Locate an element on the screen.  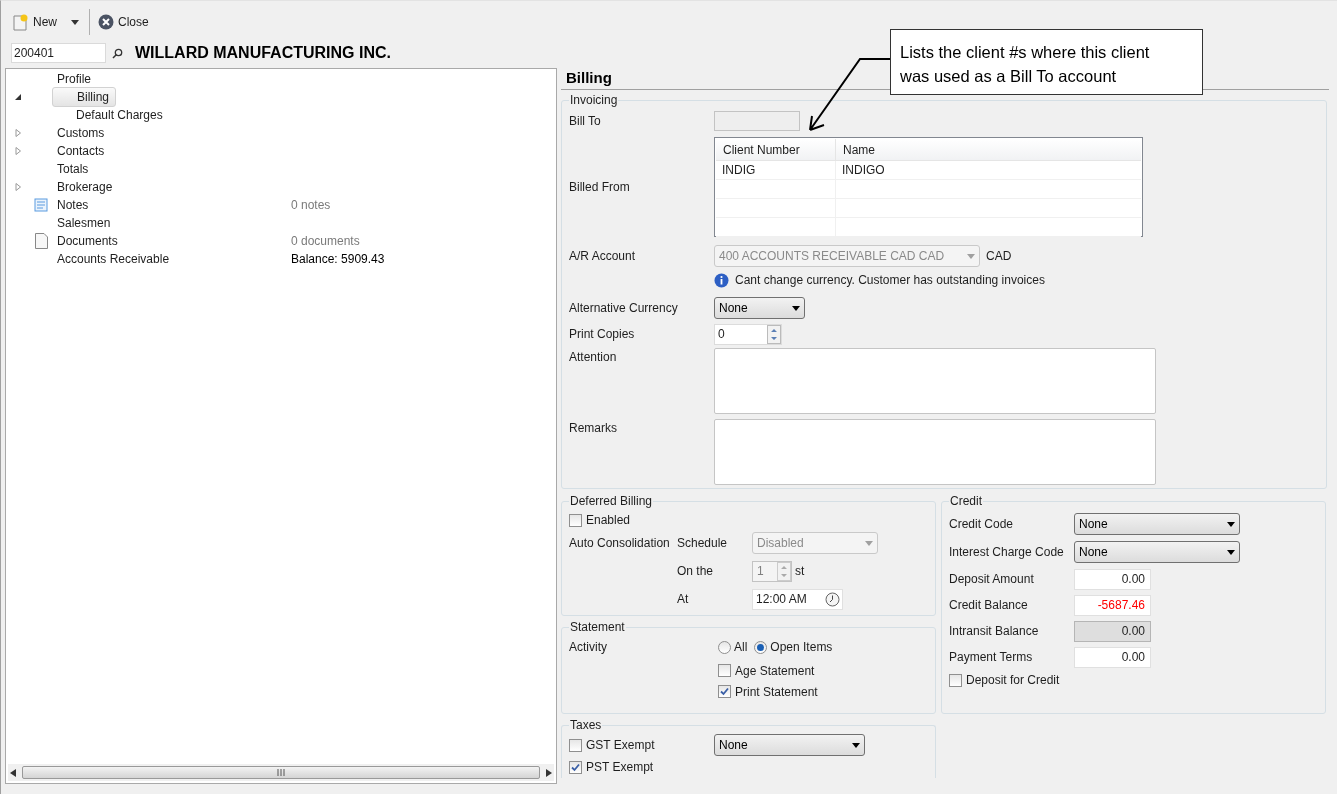
amount-field: -5687.46 is located at coordinates (1112, 605).